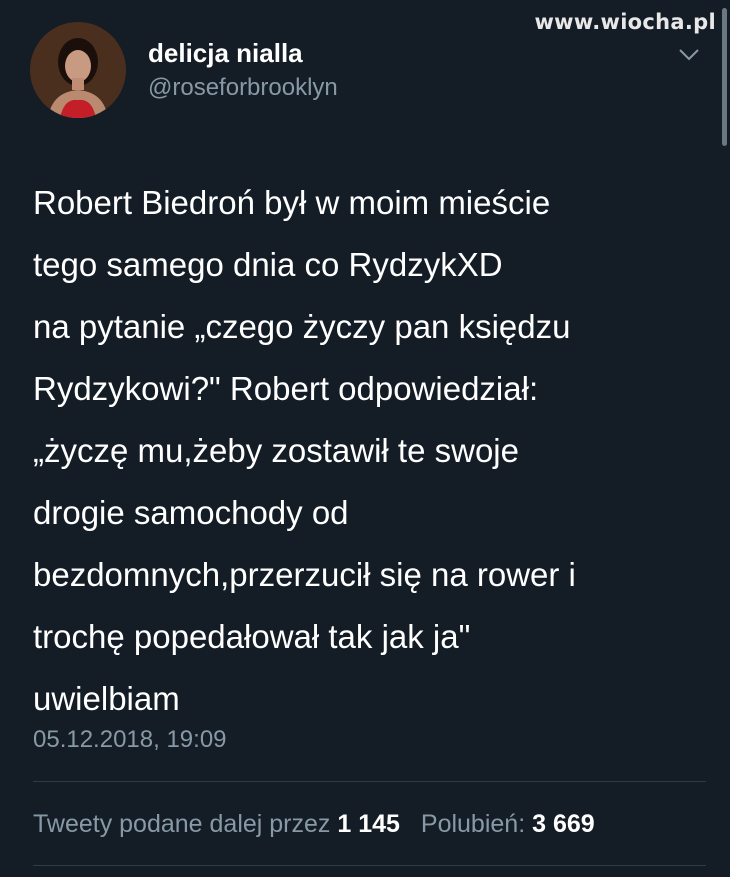 This screenshot has height=877, width=730. Describe the element at coordinates (181, 824) in the screenshot. I see `retweets-label: Tweety podane dalej przez` at that location.